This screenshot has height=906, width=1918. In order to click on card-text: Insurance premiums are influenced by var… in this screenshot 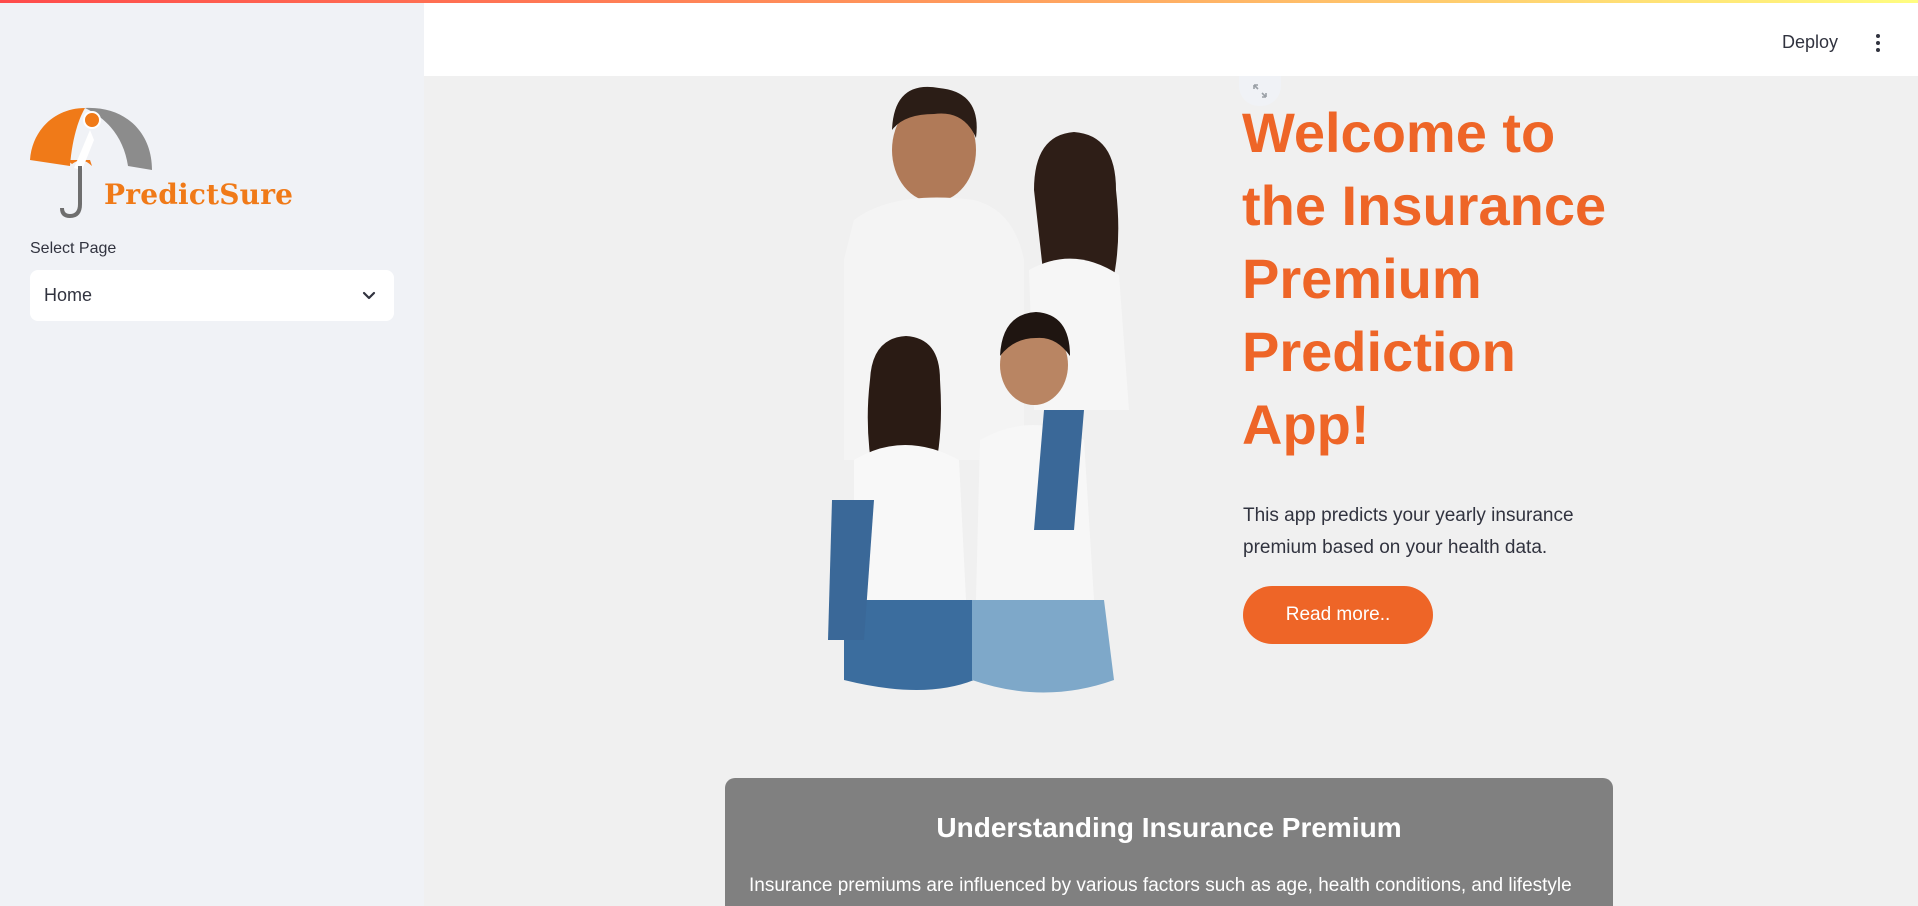, I will do `click(1160, 885)`.